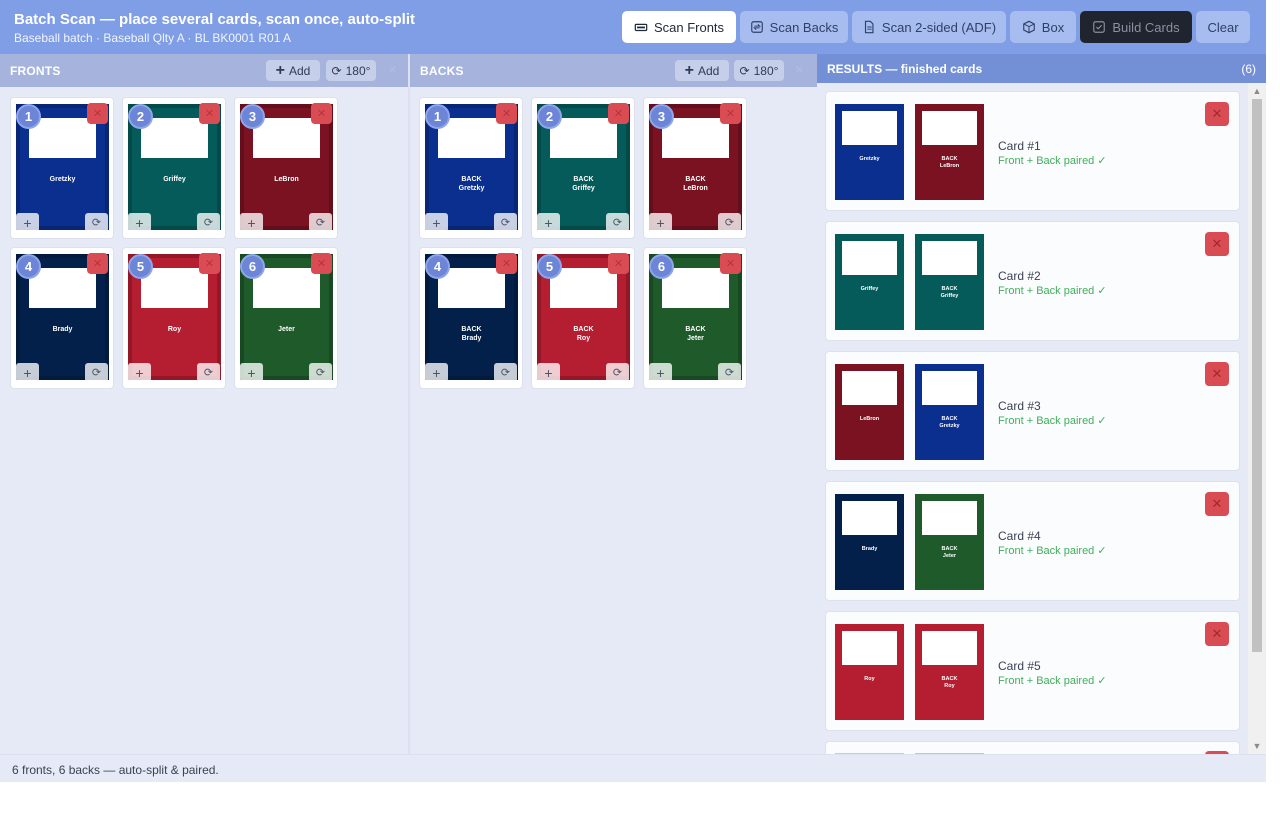 This screenshot has height=820, width=1280. What do you see at coordinates (708, 70) in the screenshot?
I see `backs-add-label: Add` at bounding box center [708, 70].